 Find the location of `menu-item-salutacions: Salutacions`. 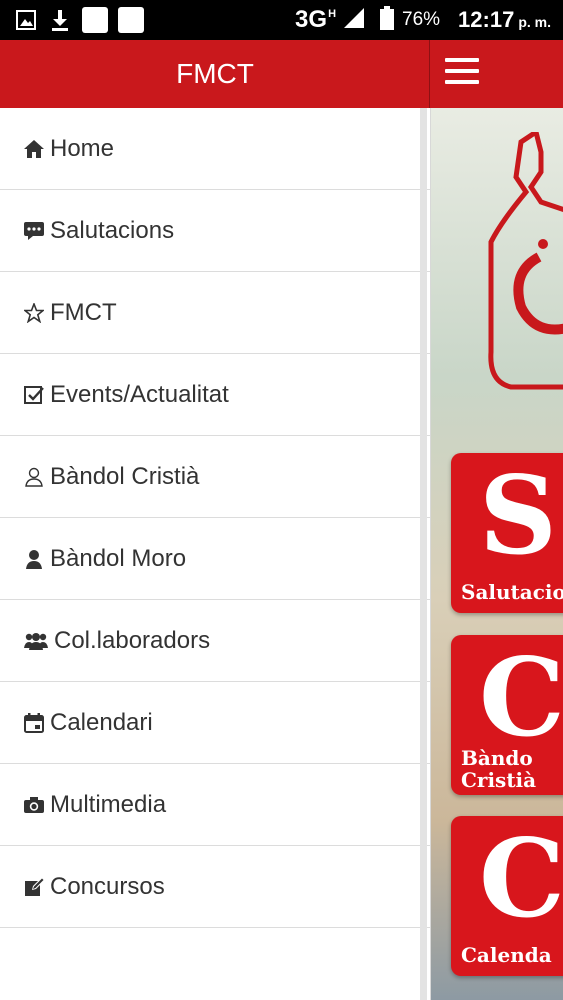

menu-item-salutacions: Salutacions is located at coordinates (215, 231).